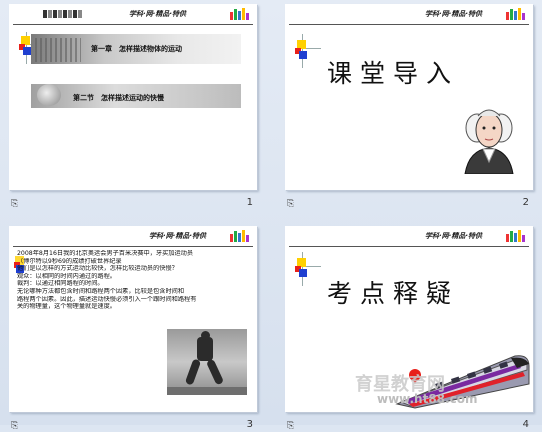 The image size is (542, 432). What do you see at coordinates (105, 253) in the screenshot?
I see `body-line: 2008年8月16日我的北京奥运会男子百米决赛中，牙买加运动员` at bounding box center [105, 253].